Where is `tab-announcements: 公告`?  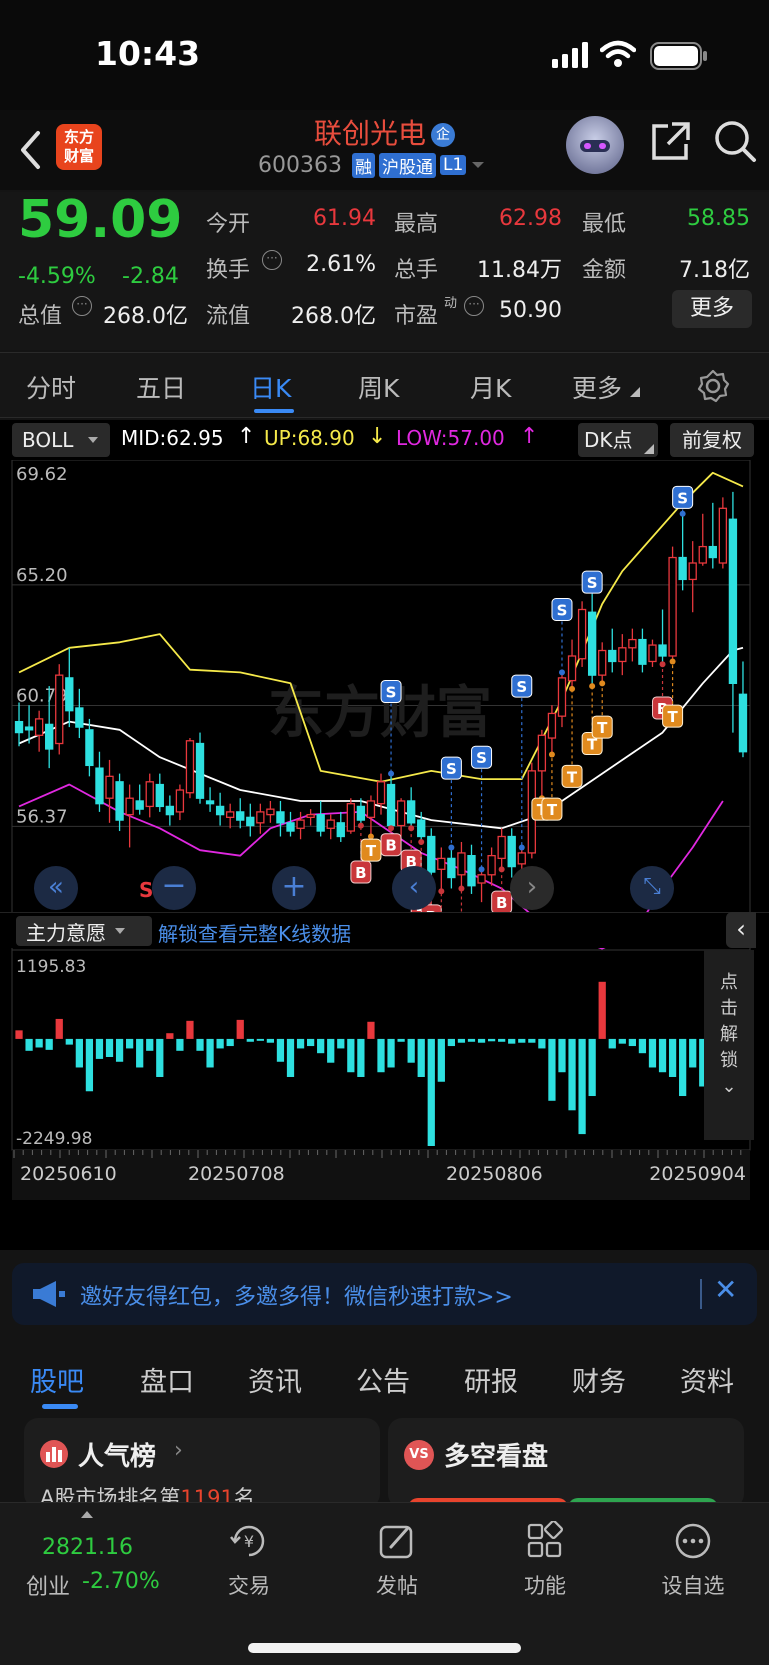 tab-announcements: 公告 is located at coordinates (383, 1379).